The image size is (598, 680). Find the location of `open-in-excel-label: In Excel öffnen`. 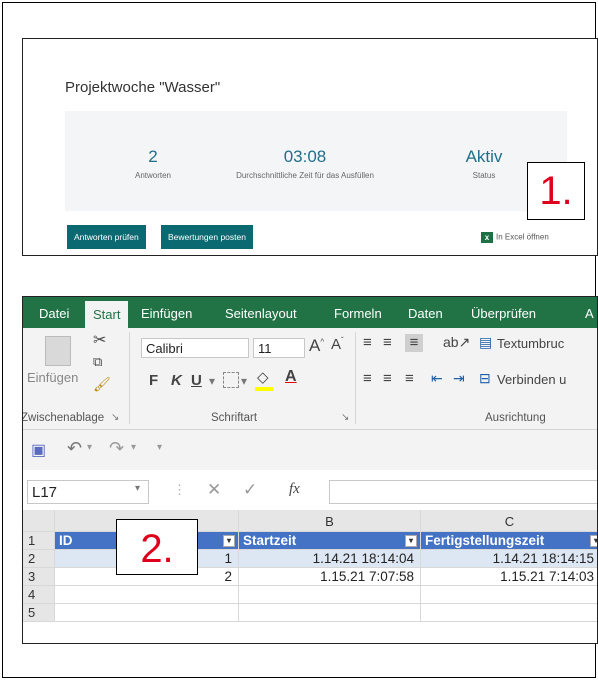

open-in-excel-label: In Excel öffnen is located at coordinates (522, 237).